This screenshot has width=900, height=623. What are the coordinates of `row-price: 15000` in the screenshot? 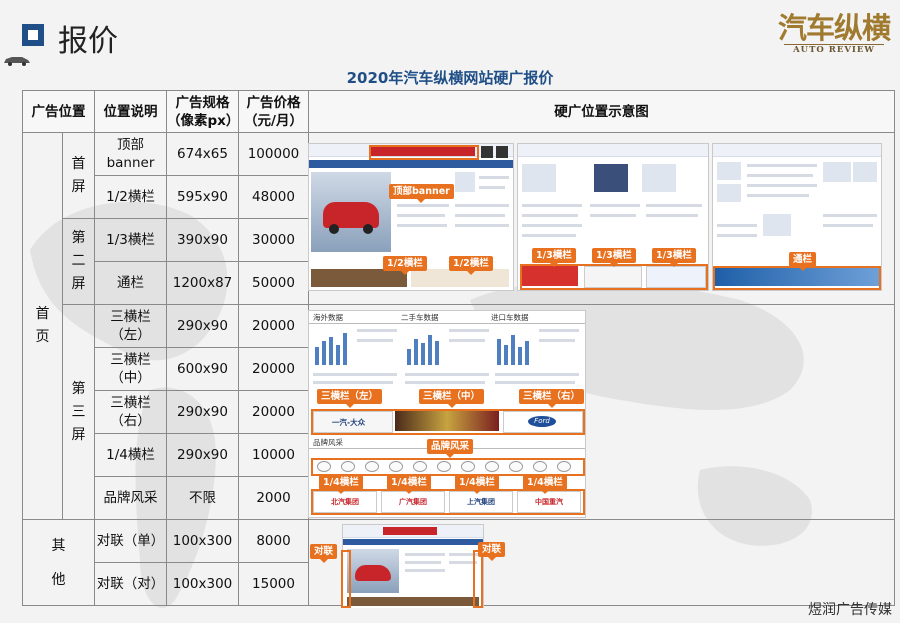 It's located at (273, 584).